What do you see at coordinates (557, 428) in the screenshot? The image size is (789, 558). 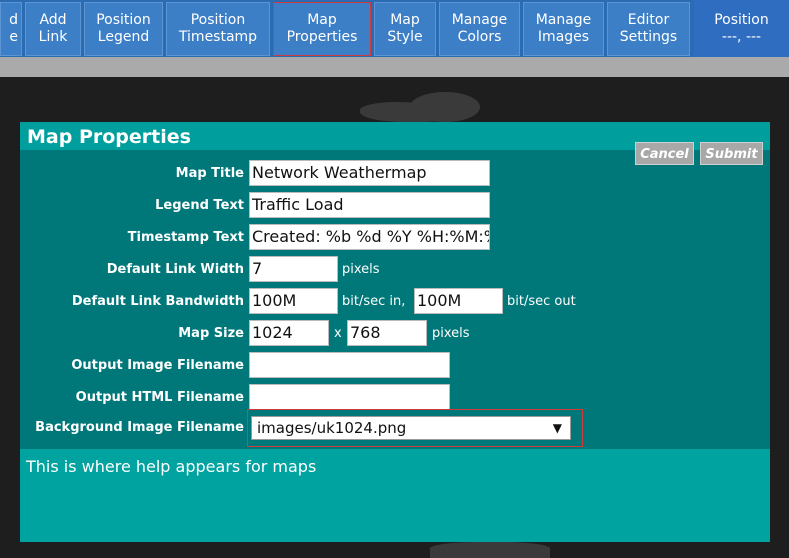 I see `dropdown-arrow-icon: ▼` at bounding box center [557, 428].